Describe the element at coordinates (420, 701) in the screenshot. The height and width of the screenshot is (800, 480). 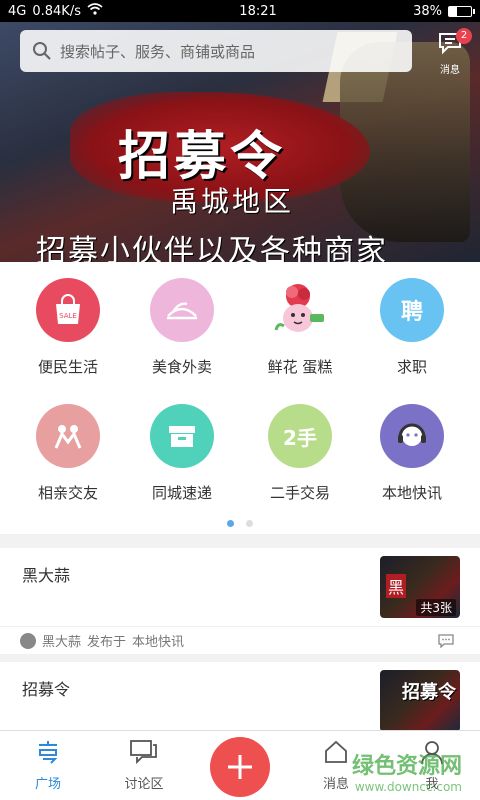
I see `post-thumbnail: 招募令` at that location.